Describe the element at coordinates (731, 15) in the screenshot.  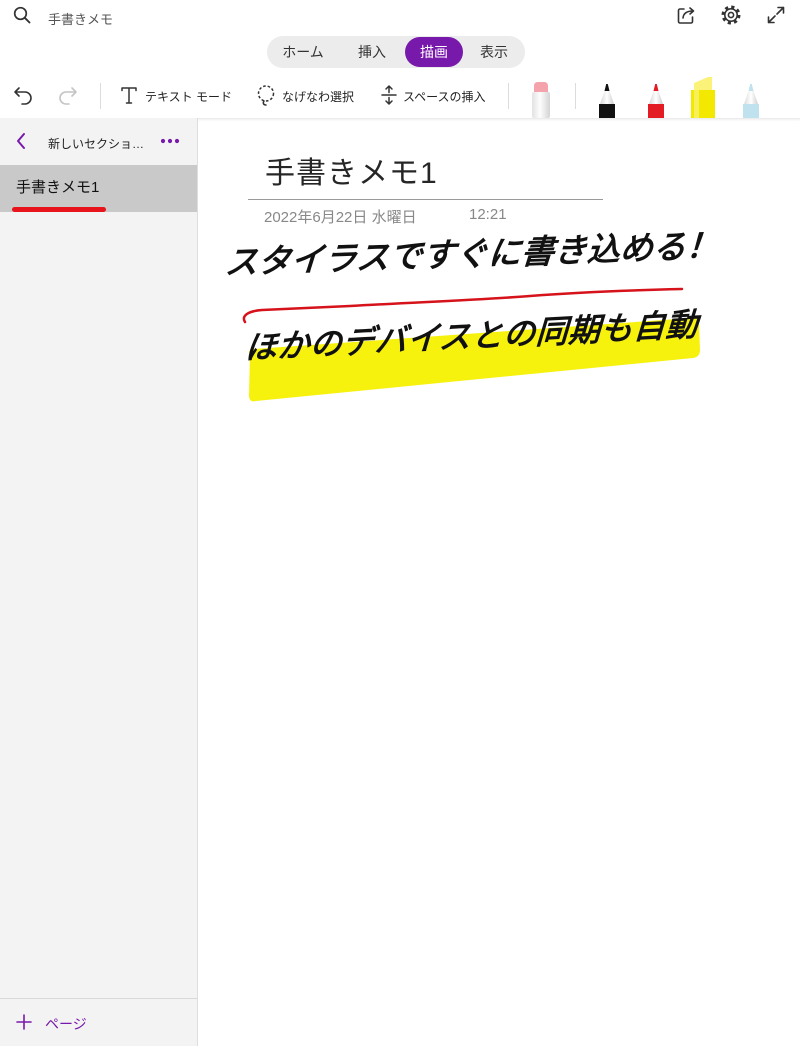
I see `gear-icon` at that location.